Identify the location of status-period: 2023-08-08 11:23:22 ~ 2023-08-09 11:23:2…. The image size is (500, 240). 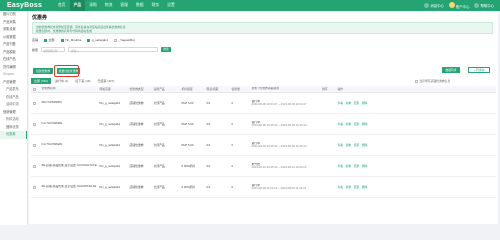
(279, 188).